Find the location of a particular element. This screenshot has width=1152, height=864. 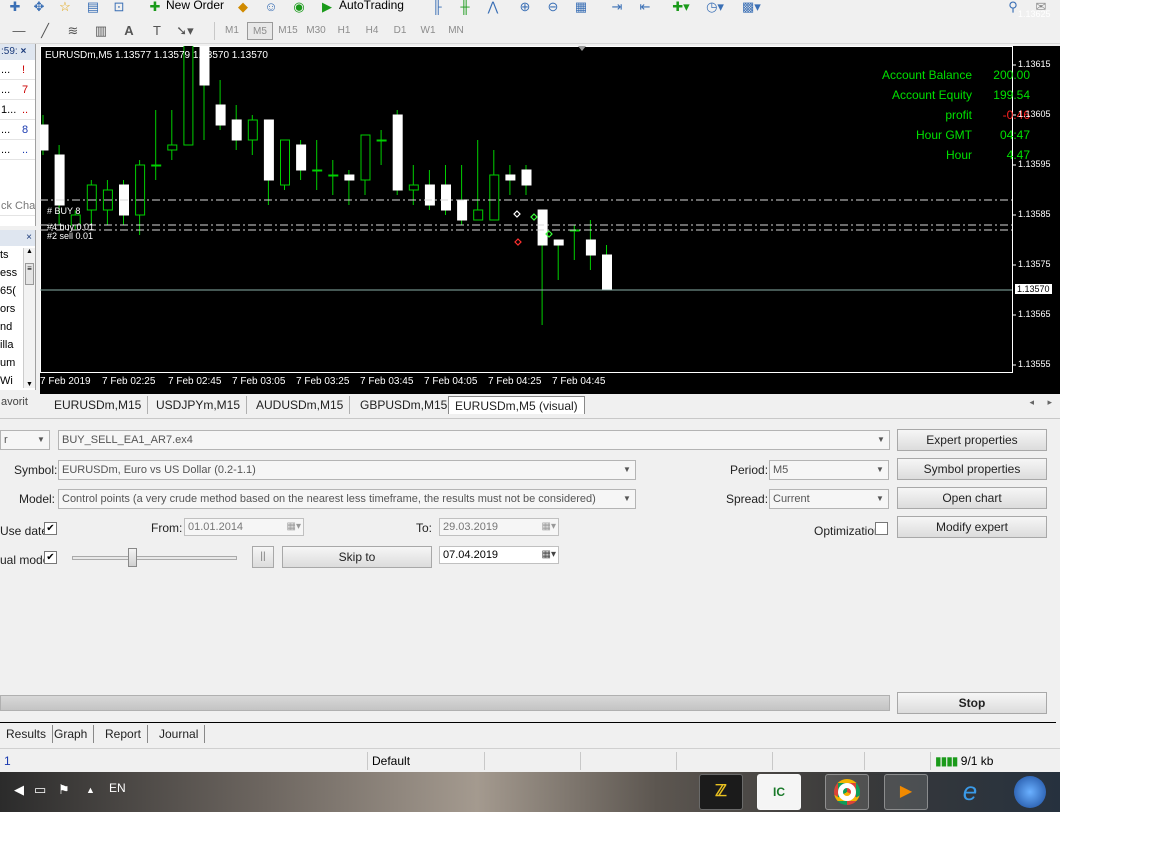

from-date-input: 01.01.2014 ▦▾ is located at coordinates (244, 527).